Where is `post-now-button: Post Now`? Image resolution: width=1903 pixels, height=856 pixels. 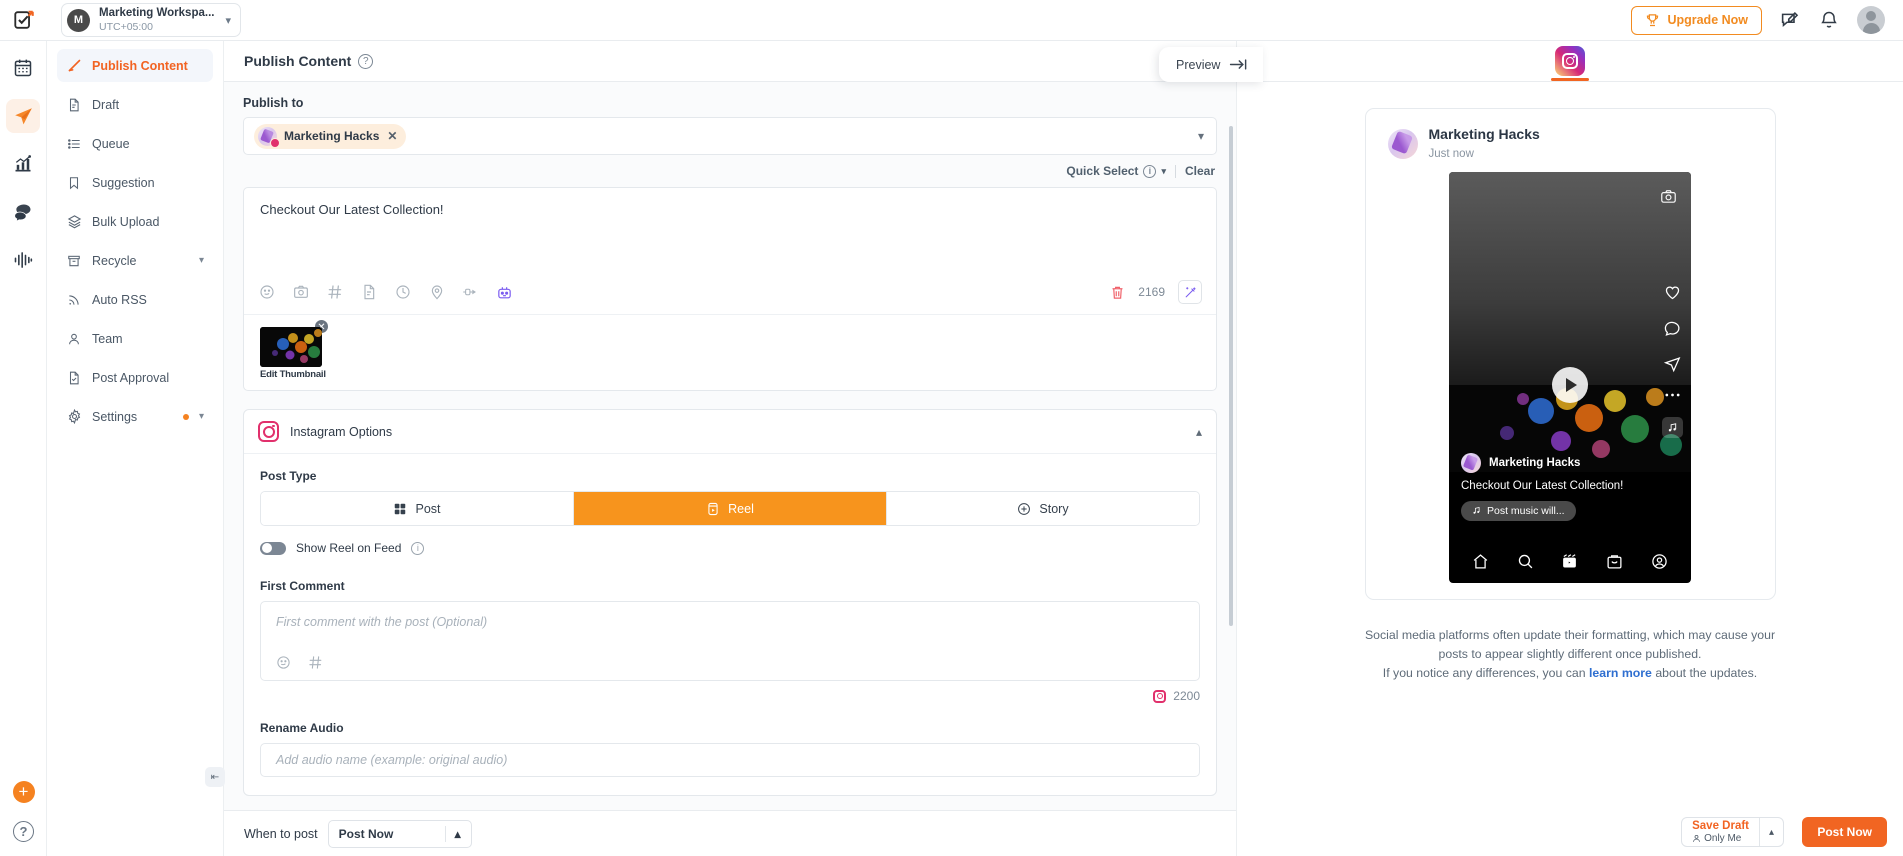 post-now-button: Post Now is located at coordinates (1844, 832).